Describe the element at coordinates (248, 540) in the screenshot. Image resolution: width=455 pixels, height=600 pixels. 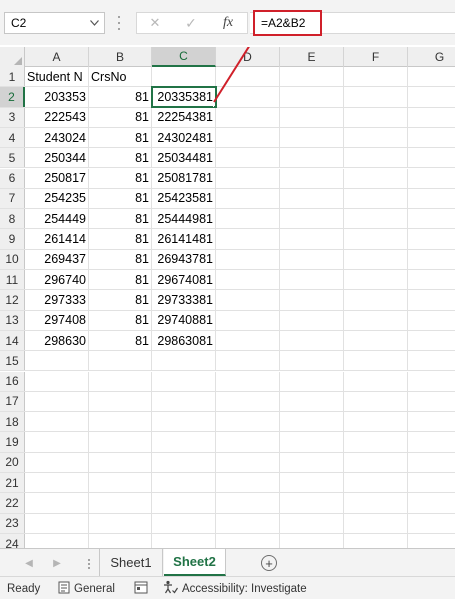
I see `cell-d24` at that location.